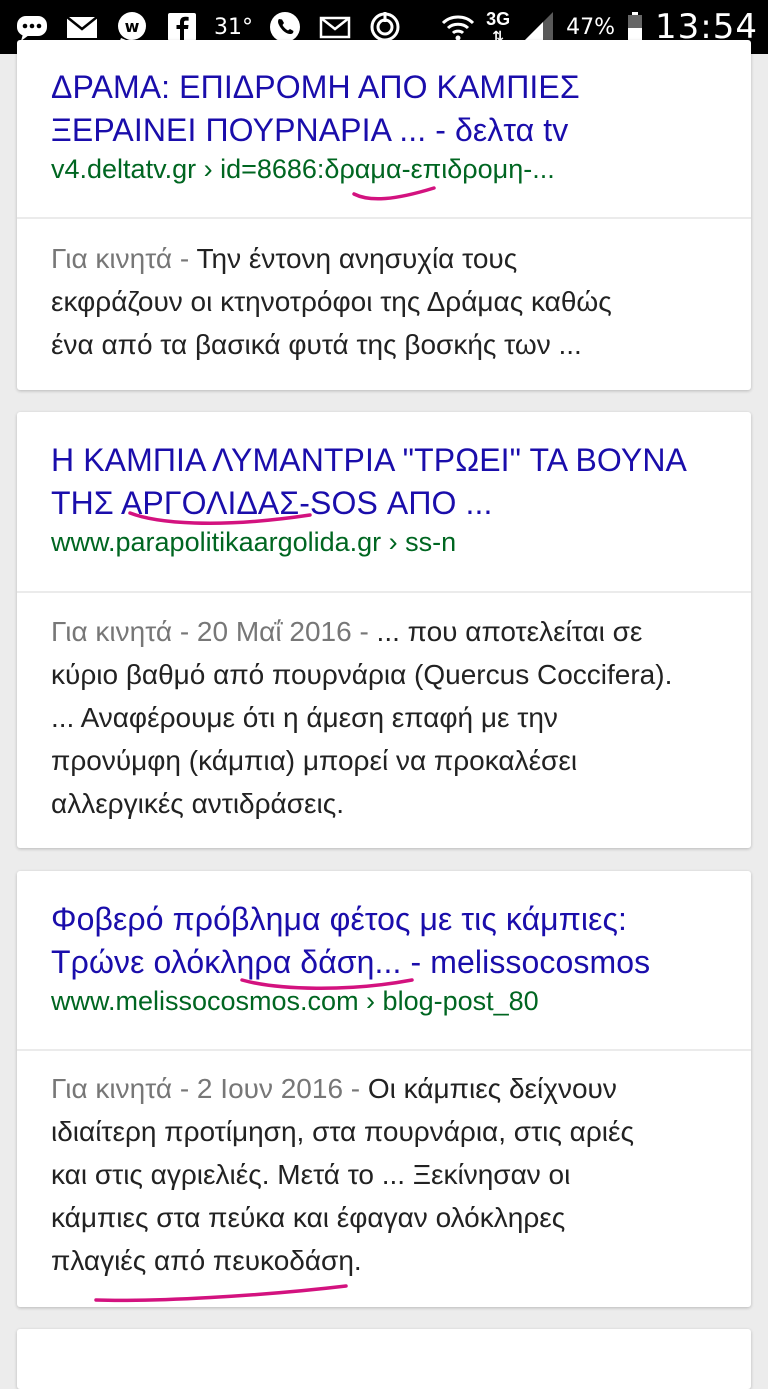 The height and width of the screenshot is (1389, 768). Describe the element at coordinates (314, 760) in the screenshot. I see `snippet-text: προνύμφη (κάμπια) μπορεί να προκαλέσει` at that location.